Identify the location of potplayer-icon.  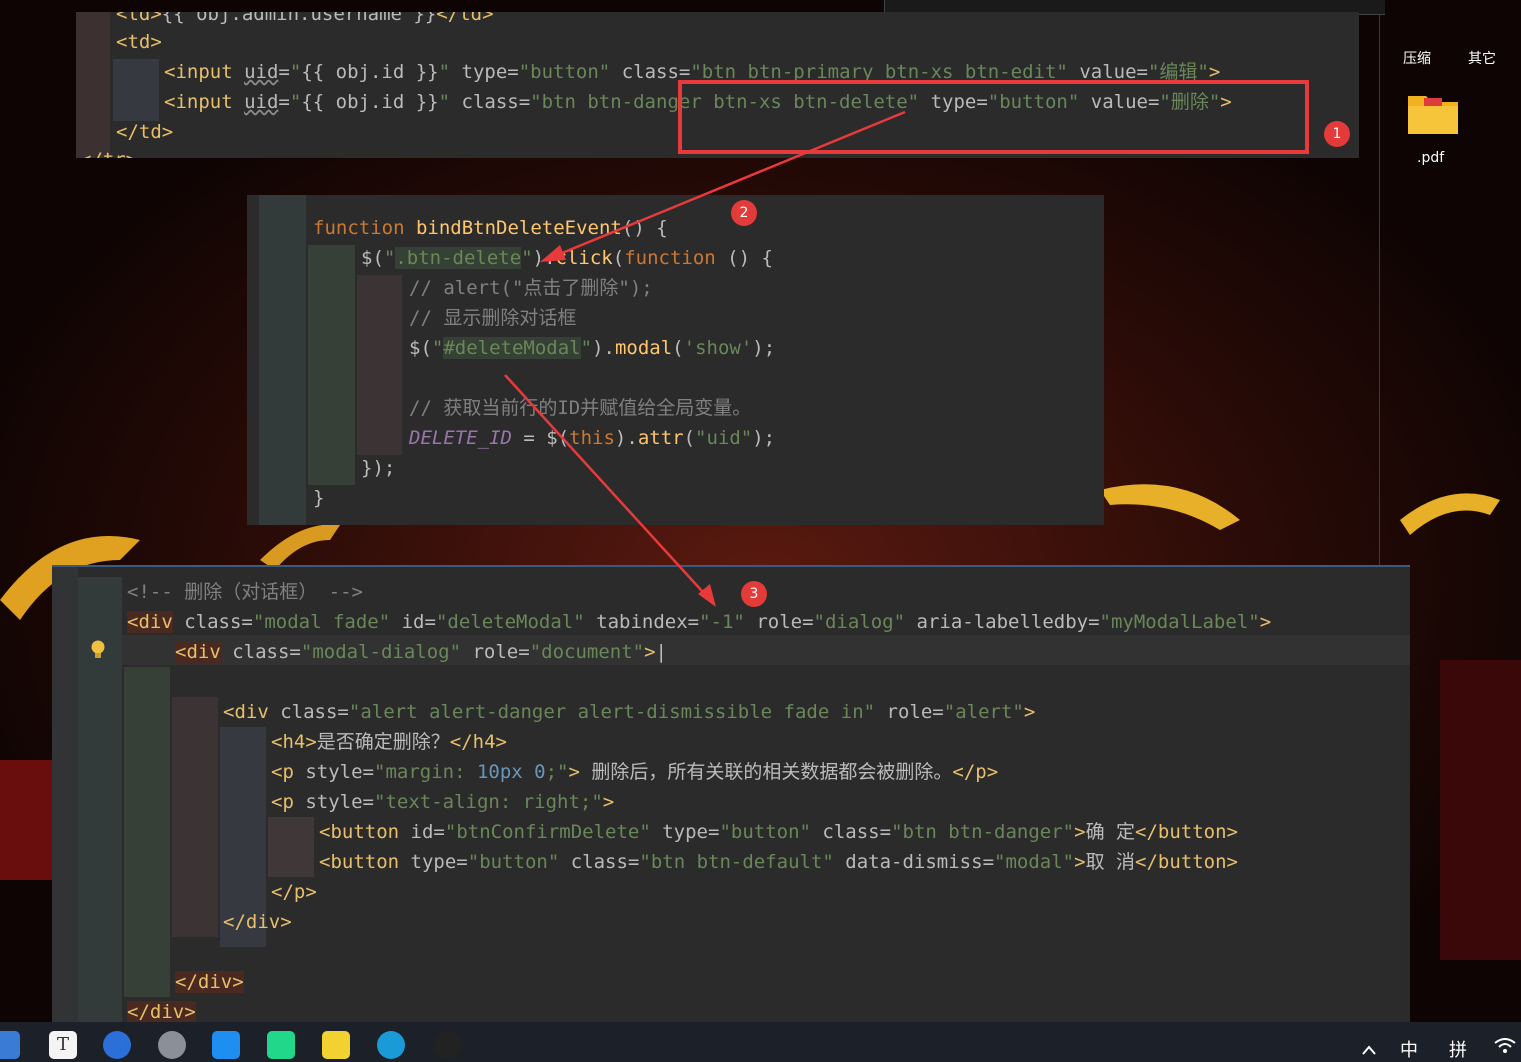
(336, 1045).